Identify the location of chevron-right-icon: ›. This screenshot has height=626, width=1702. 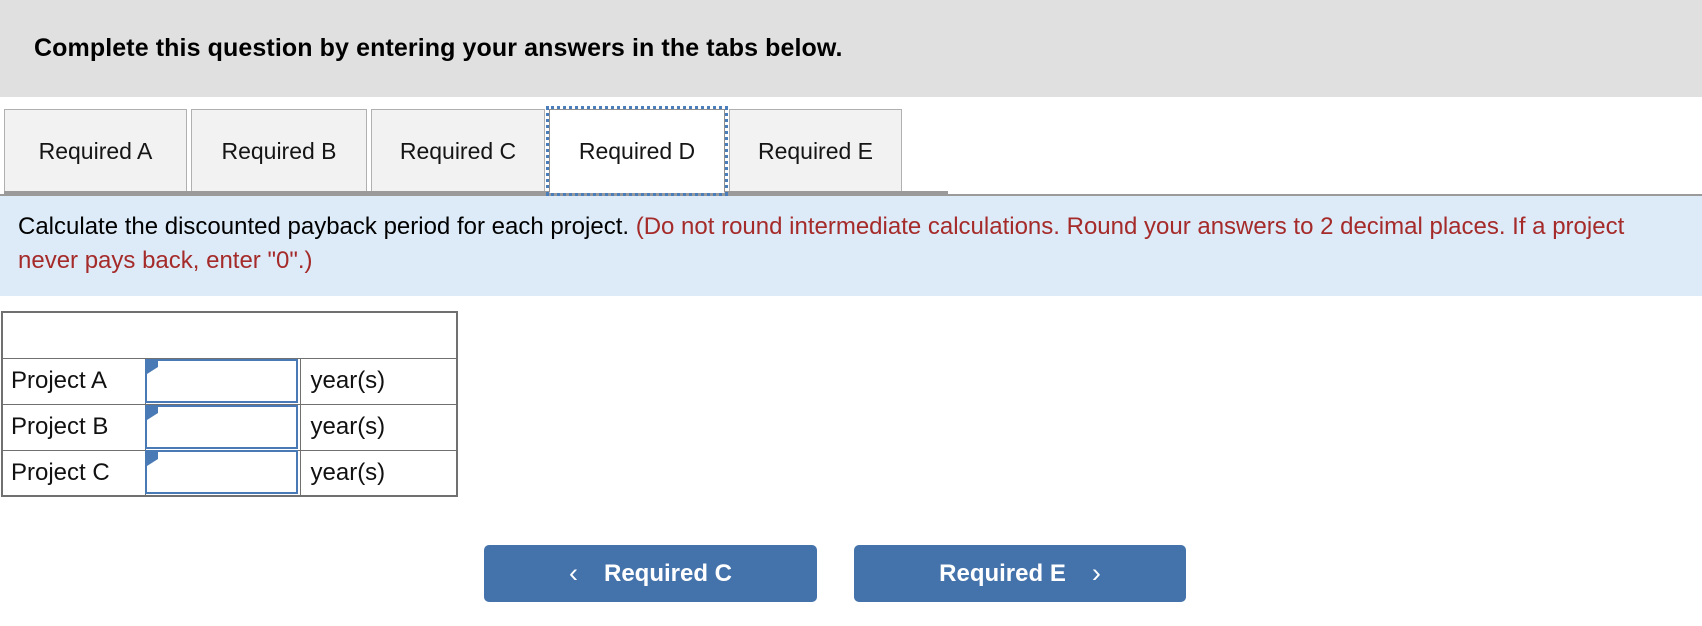
(1096, 573).